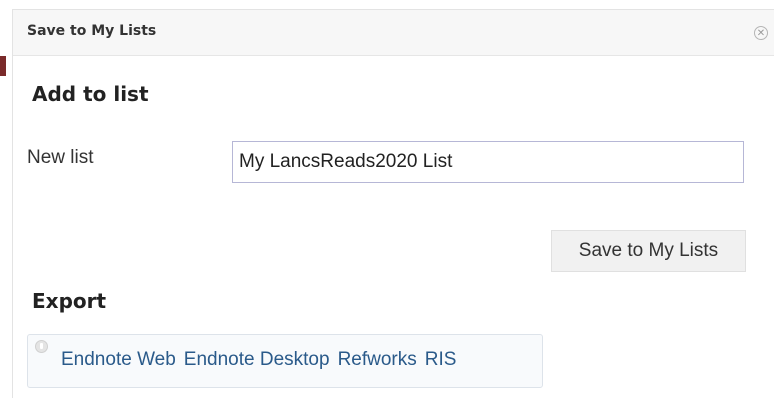 This screenshot has height=398, width=774. Describe the element at coordinates (92, 31) in the screenshot. I see `dialog-title: Save to My Lists` at that location.